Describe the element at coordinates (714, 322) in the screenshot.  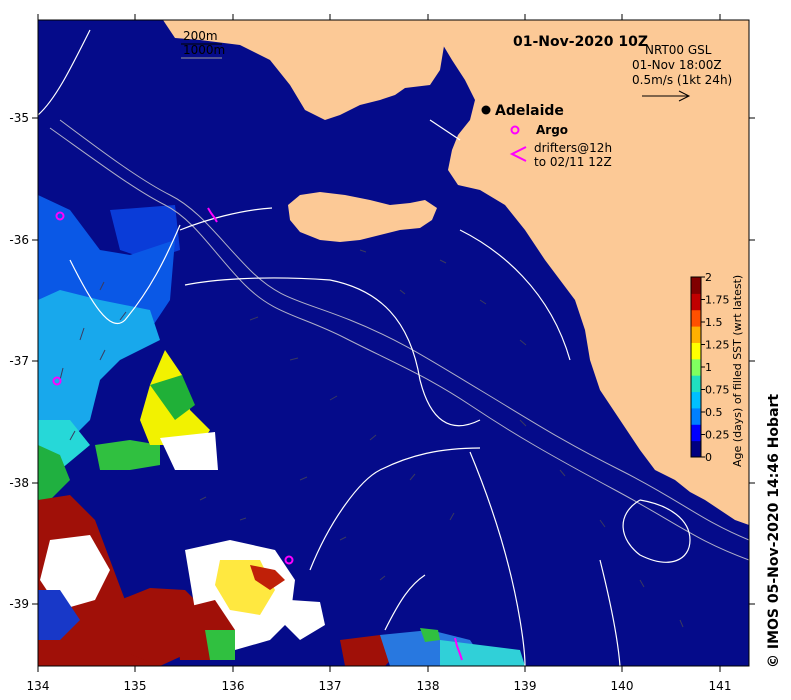
I see `colorbar-tick: 1.5` at that location.